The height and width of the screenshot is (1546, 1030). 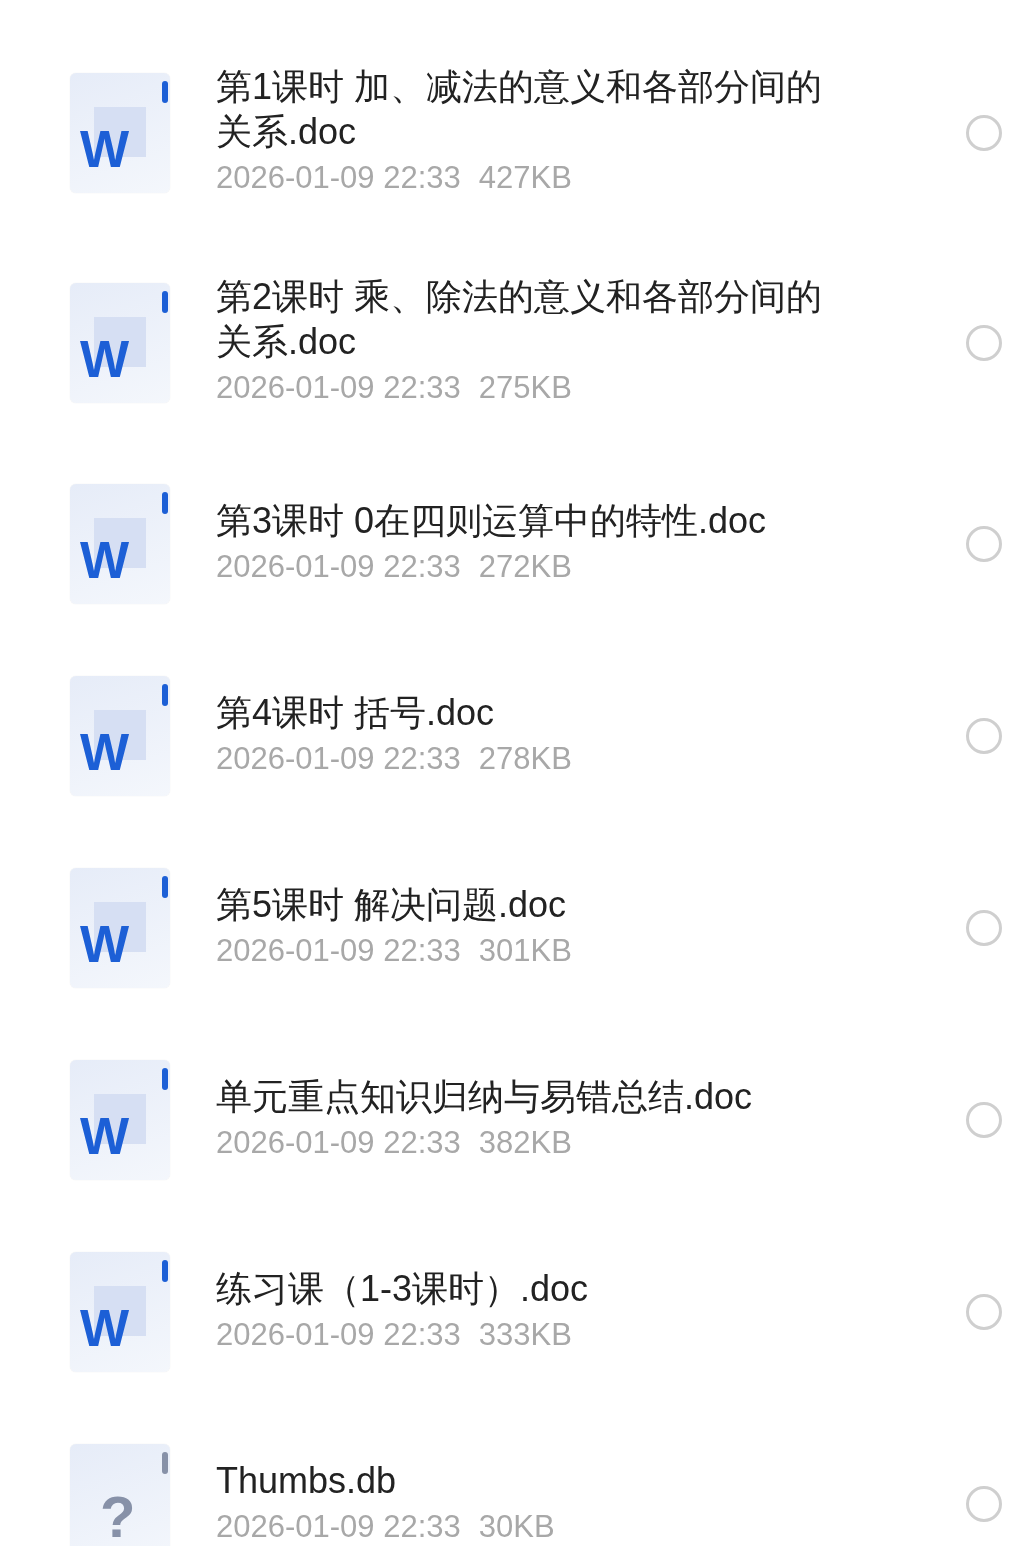 What do you see at coordinates (525, 566) in the screenshot?
I see `file-size: 272KB` at bounding box center [525, 566].